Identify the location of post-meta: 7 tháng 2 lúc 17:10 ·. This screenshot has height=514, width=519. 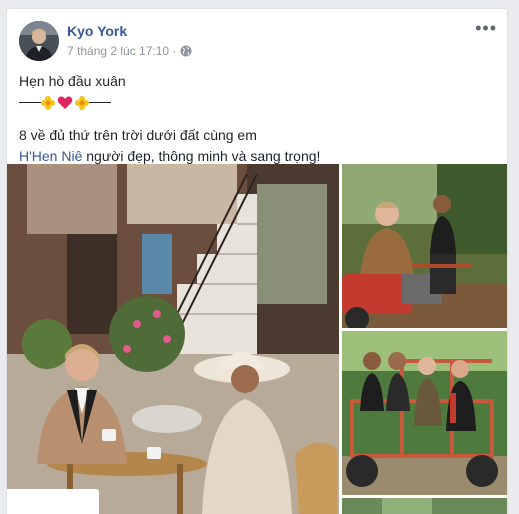
(129, 51).